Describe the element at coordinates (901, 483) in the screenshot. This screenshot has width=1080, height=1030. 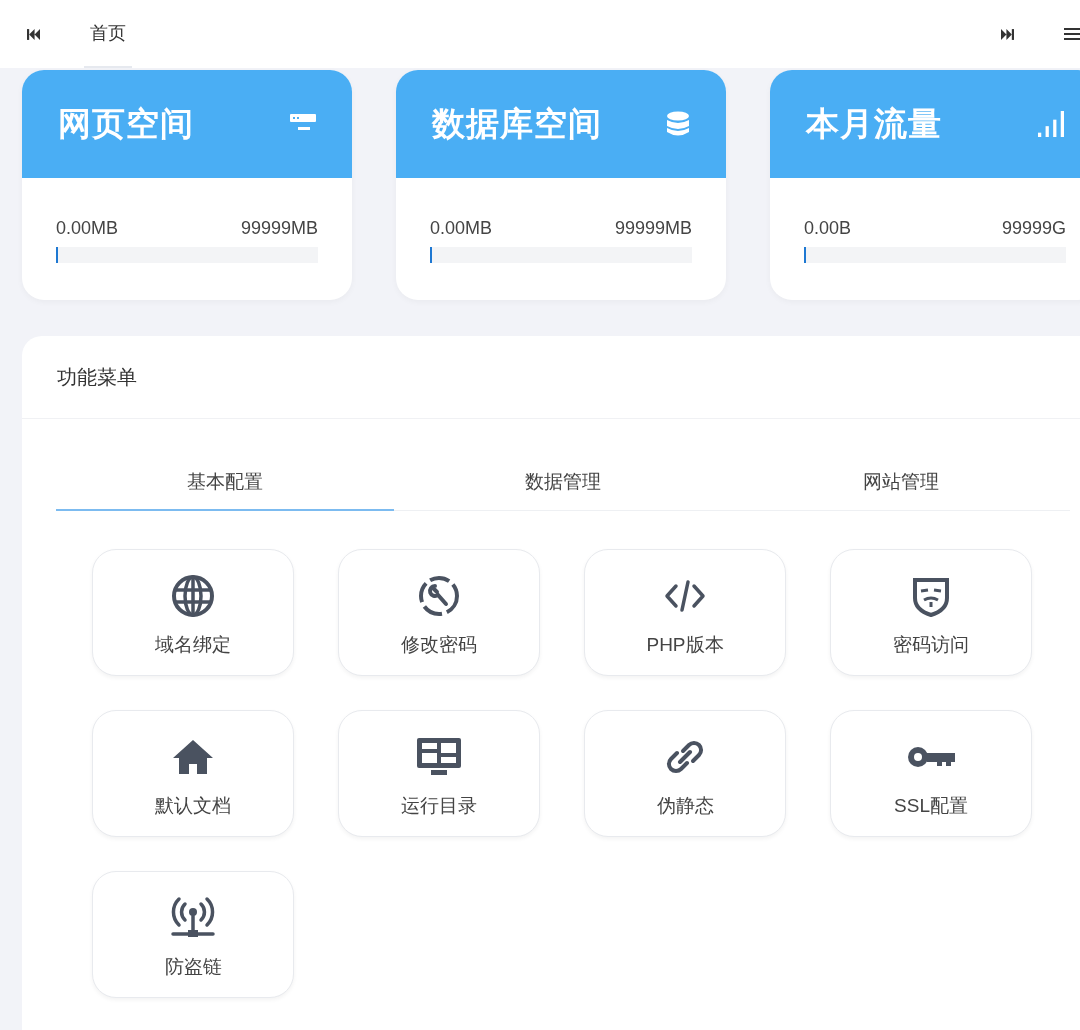
I see `menu-tab: 网站管理` at that location.